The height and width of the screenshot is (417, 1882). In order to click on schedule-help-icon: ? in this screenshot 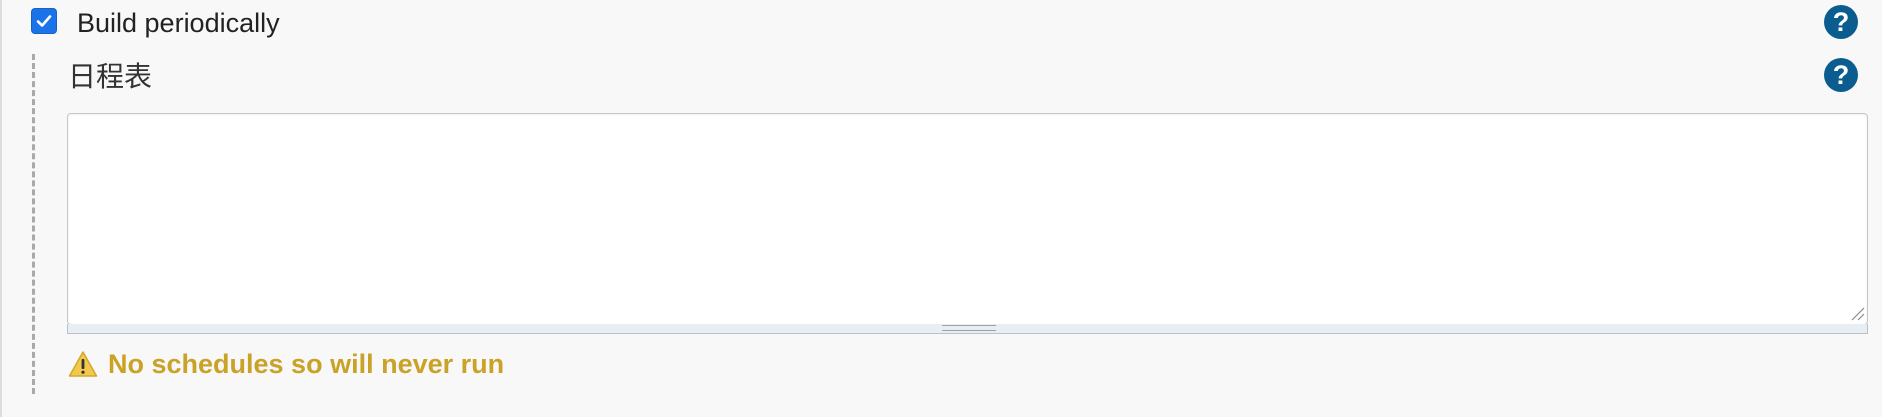, I will do `click(1841, 75)`.